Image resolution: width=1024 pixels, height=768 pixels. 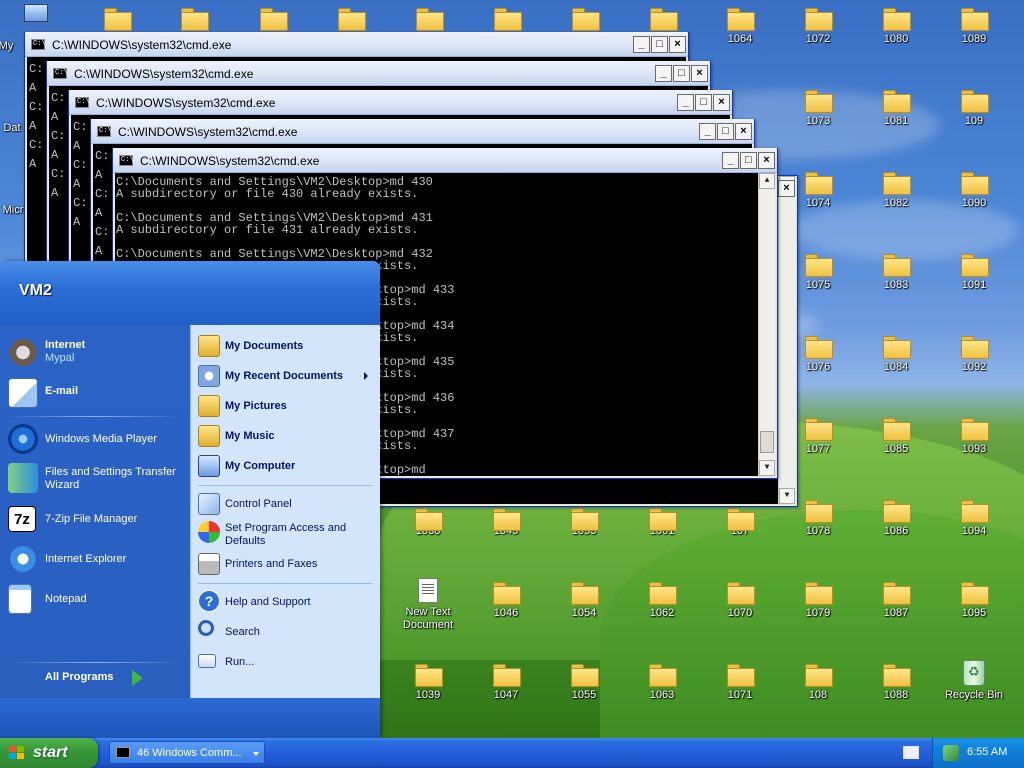 I want to click on my-computer-icon, so click(x=37, y=15).